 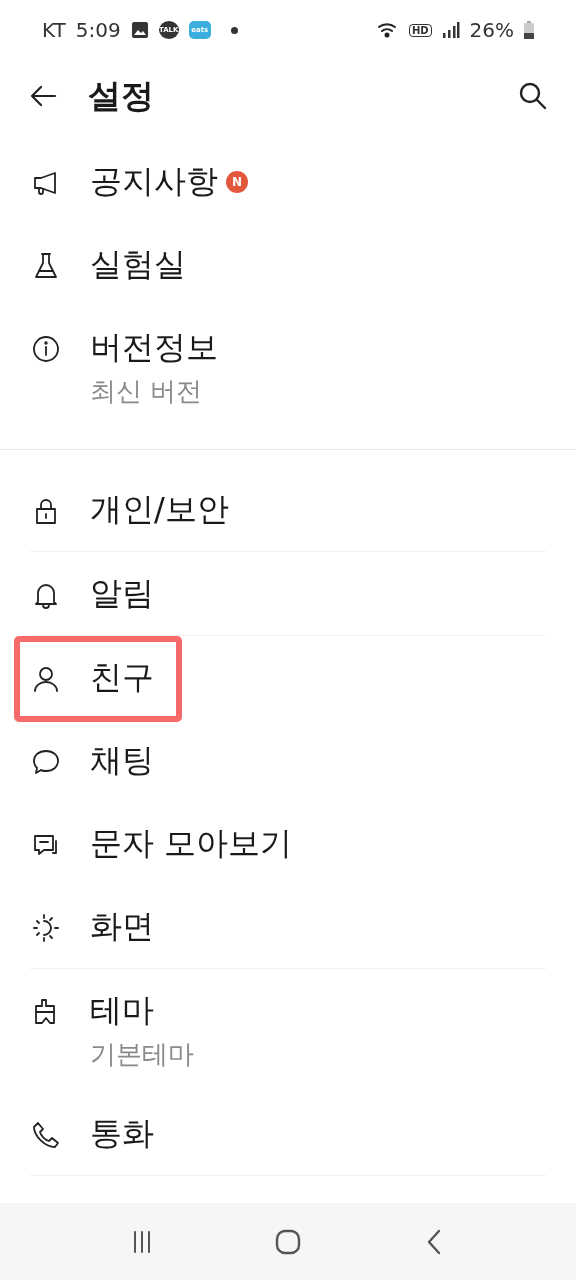 What do you see at coordinates (491, 30) in the screenshot?
I see `battery-percent: 26%` at bounding box center [491, 30].